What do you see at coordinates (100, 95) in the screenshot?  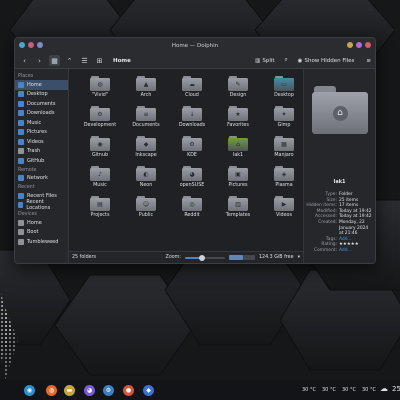 I see `folder-name: "Vivid"` at bounding box center [100, 95].